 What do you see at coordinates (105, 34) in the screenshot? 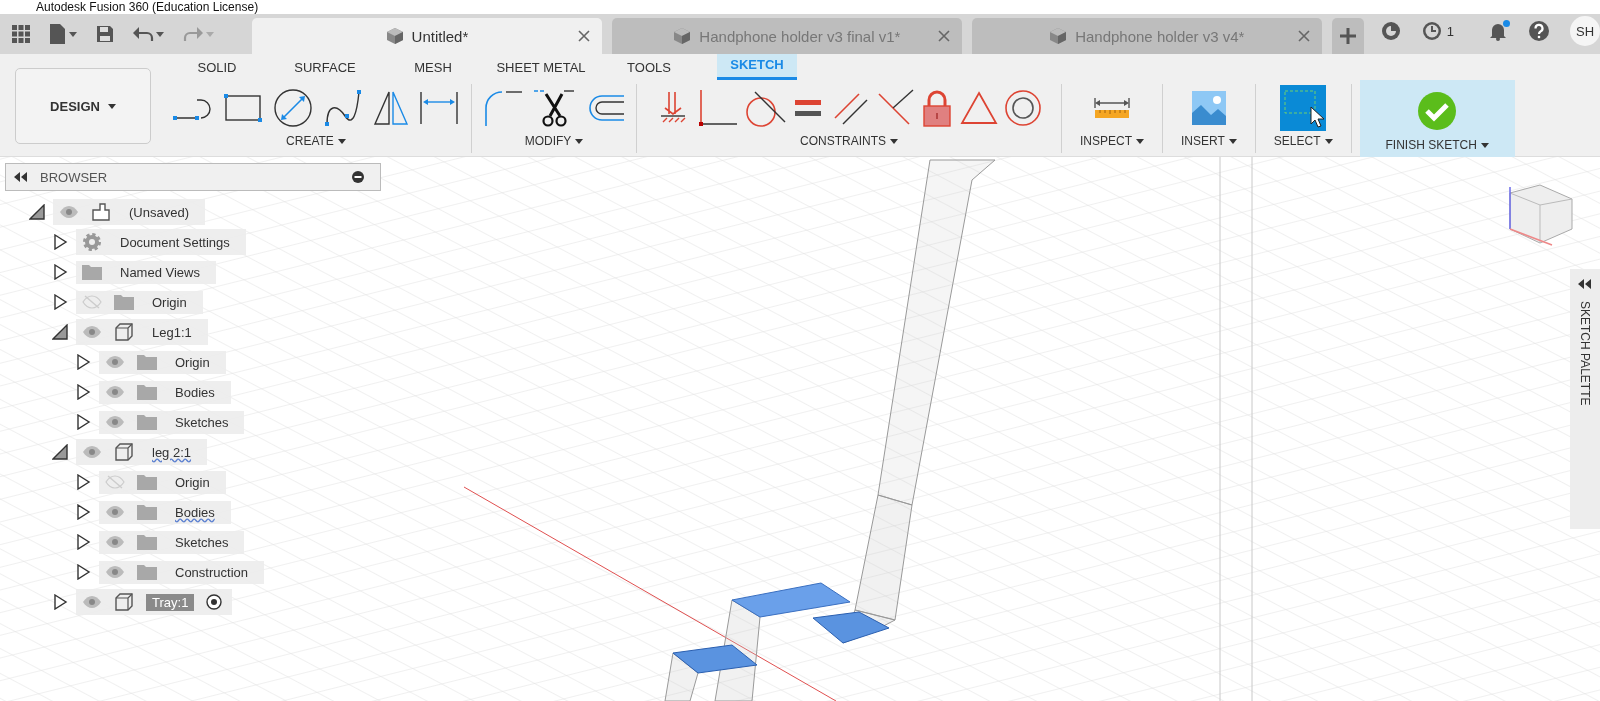
I see `save-icon` at bounding box center [105, 34].